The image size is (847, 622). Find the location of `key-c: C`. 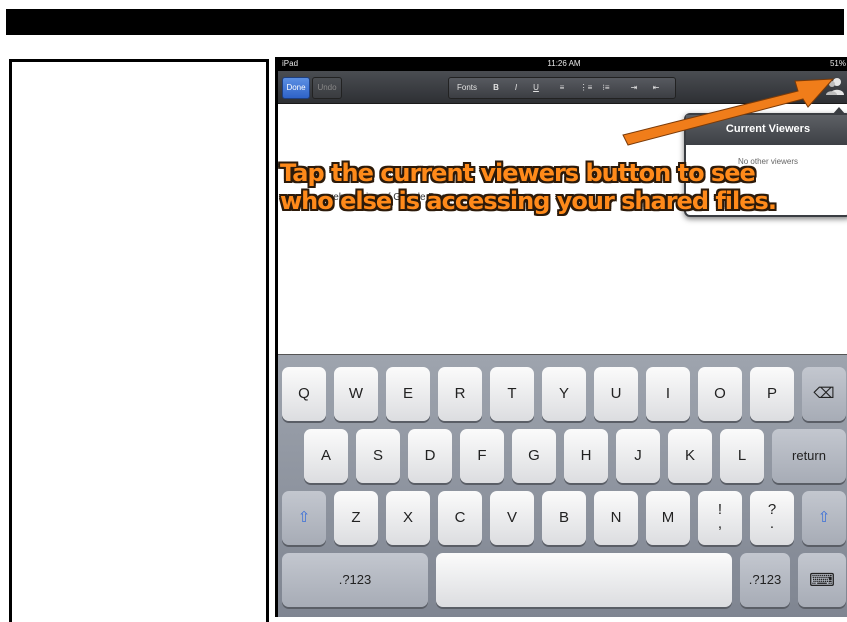

key-c: C is located at coordinates (460, 518).